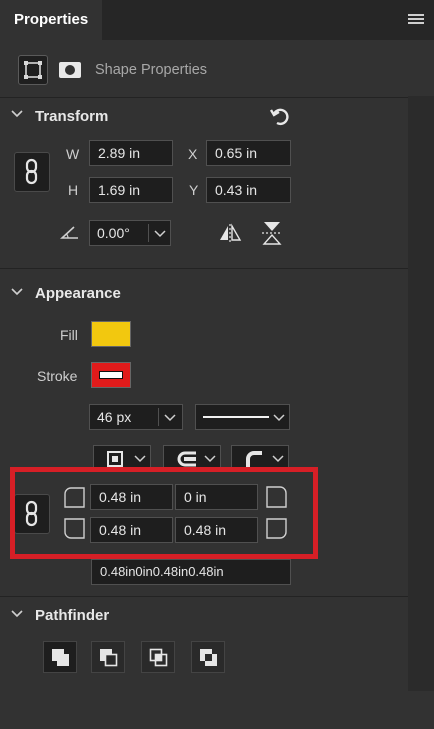  I want to click on reset-icon, so click(280, 118).